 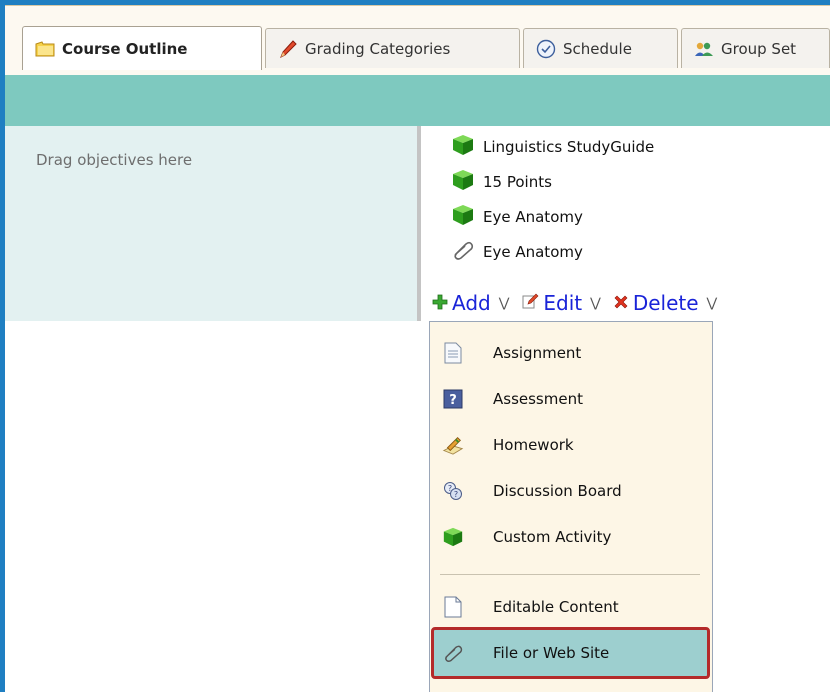 I want to click on menu-item-file-or-web-site: File or Web Site, so click(x=570, y=653).